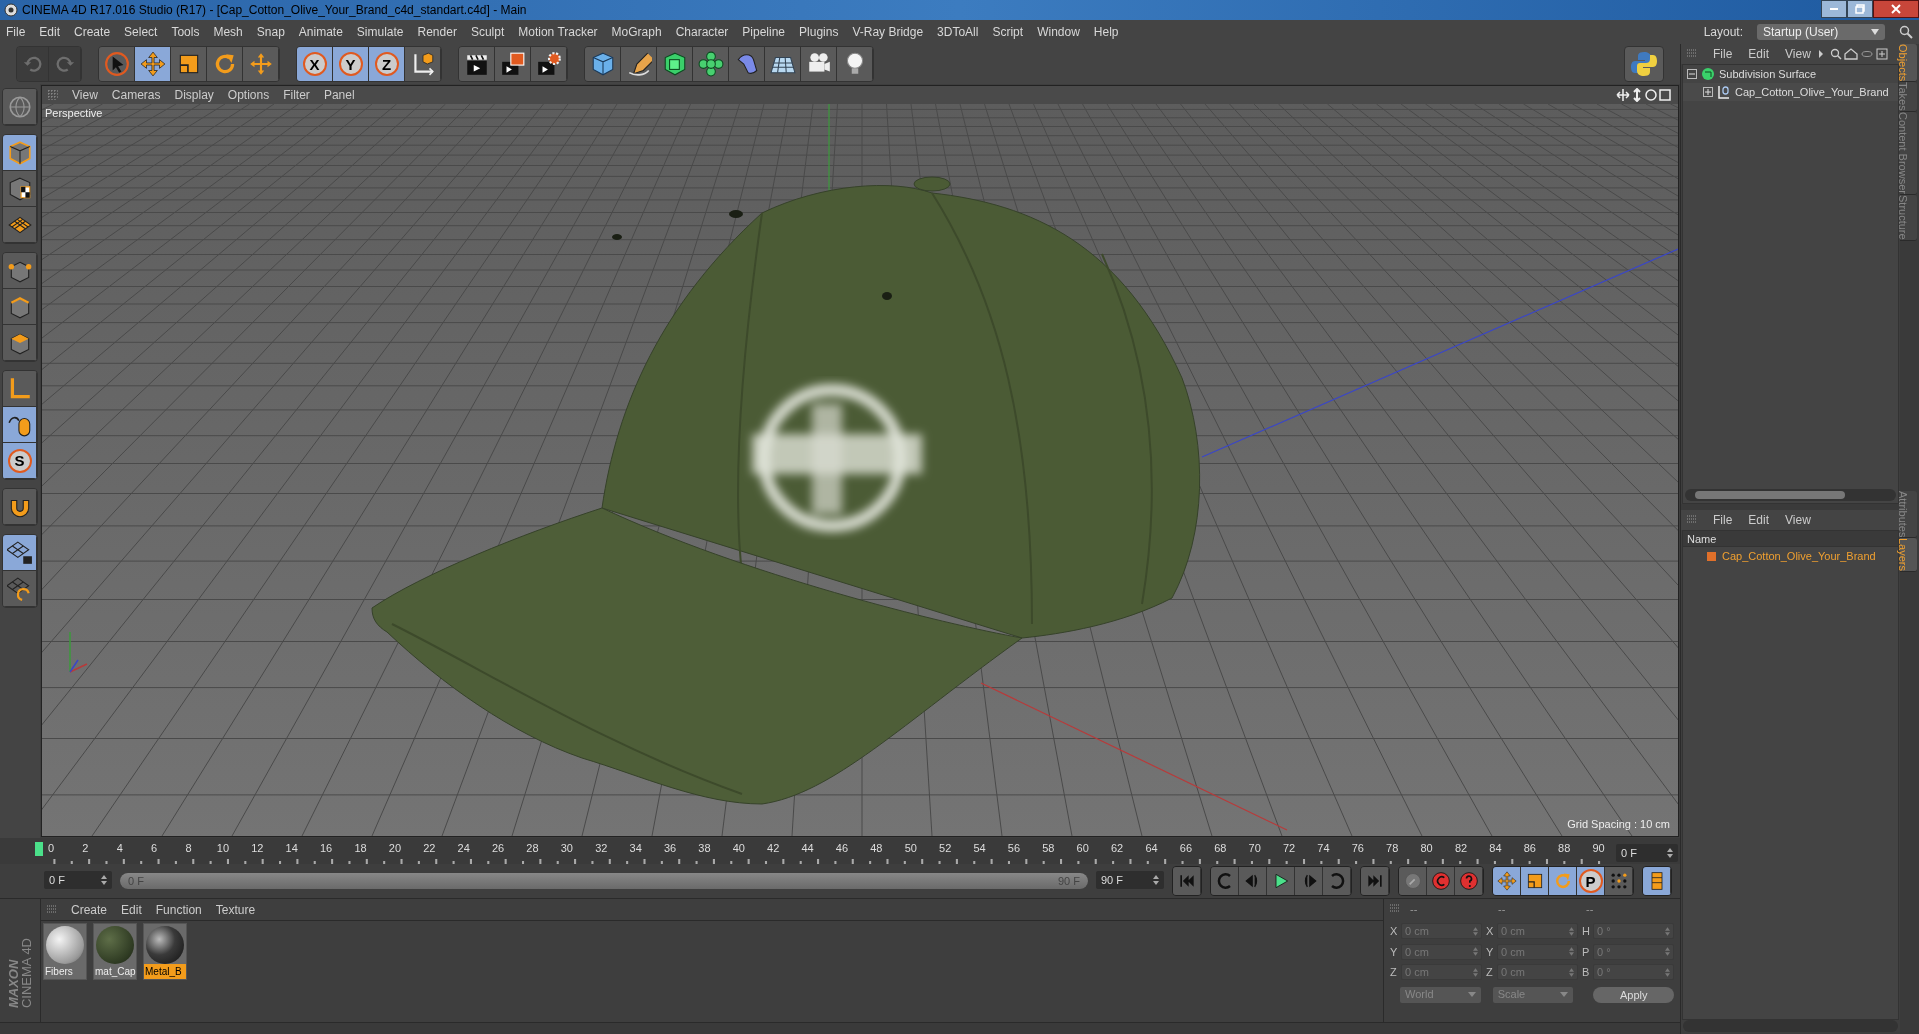 The width and height of the screenshot is (1919, 1034). Describe the element at coordinates (1644, 95) in the screenshot. I see `navigation-icons` at that location.